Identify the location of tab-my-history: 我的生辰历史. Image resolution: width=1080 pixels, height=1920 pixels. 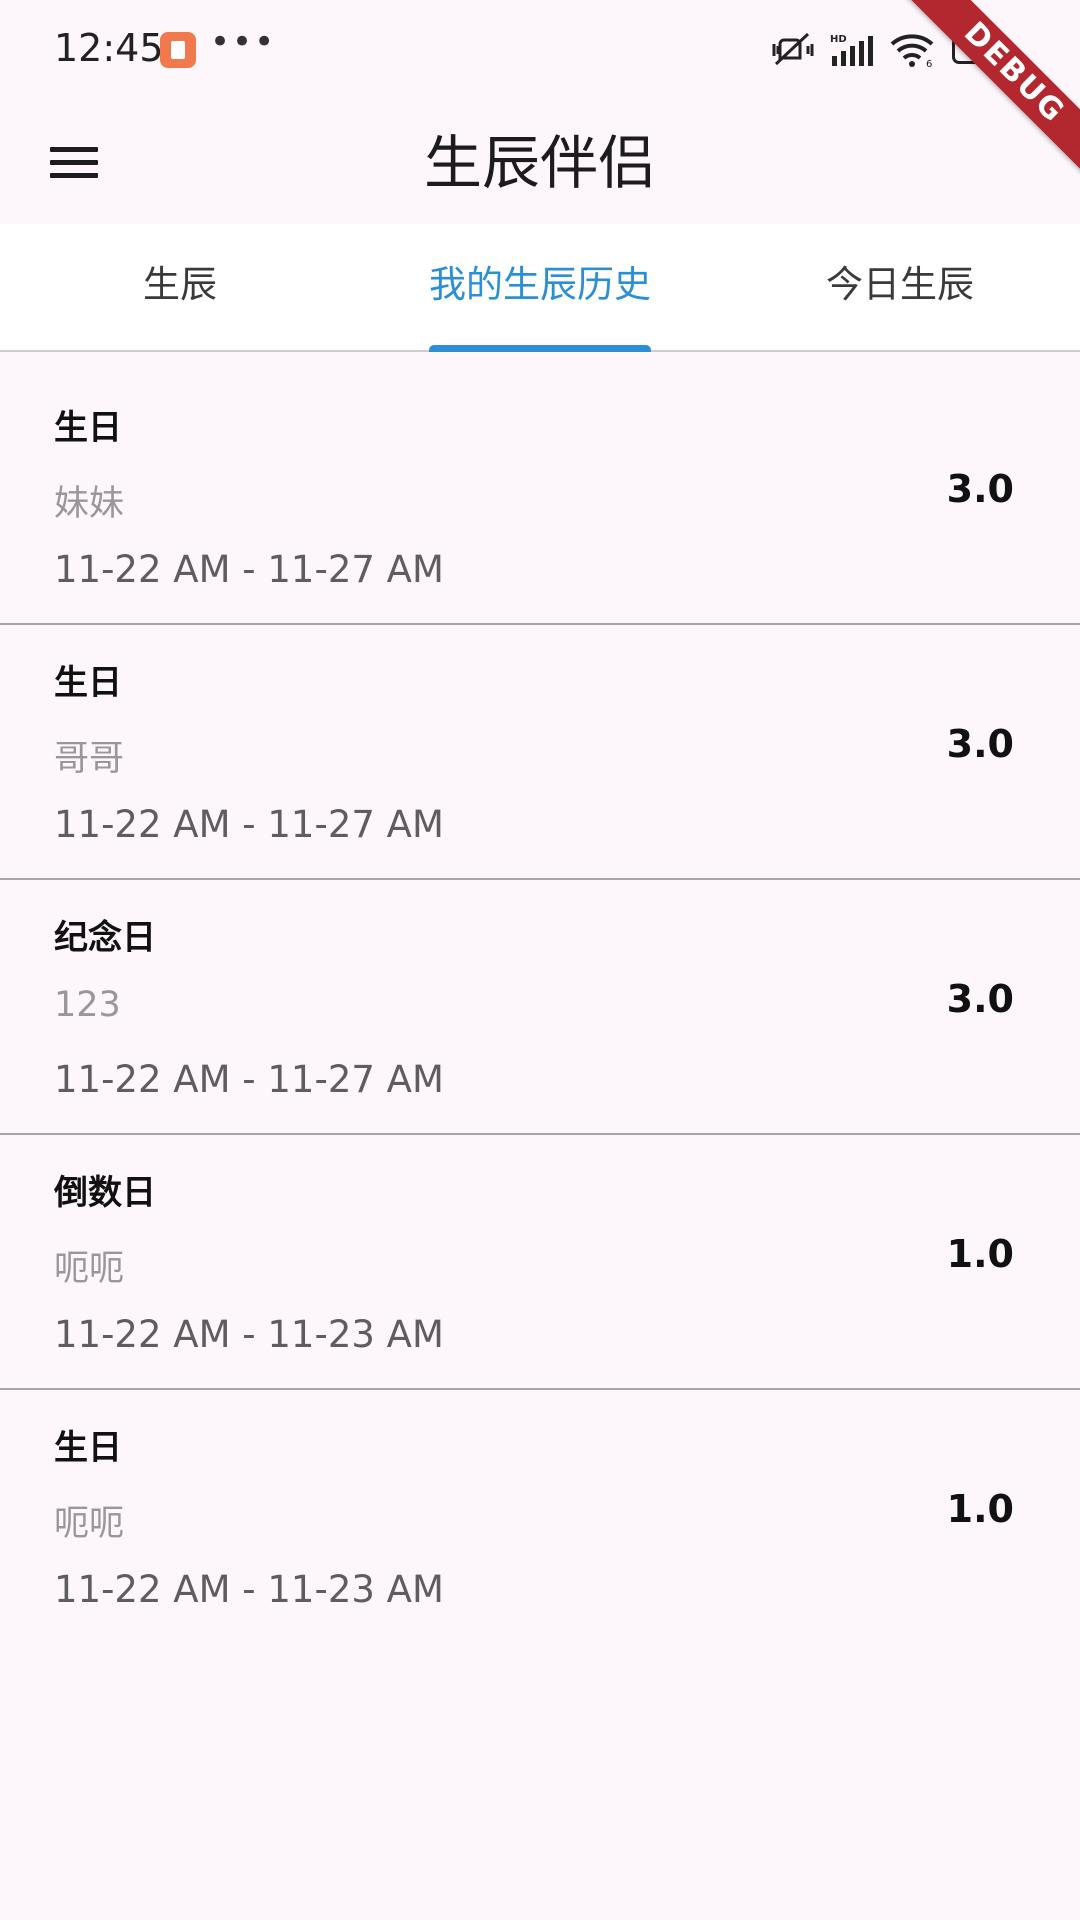
(540, 287).